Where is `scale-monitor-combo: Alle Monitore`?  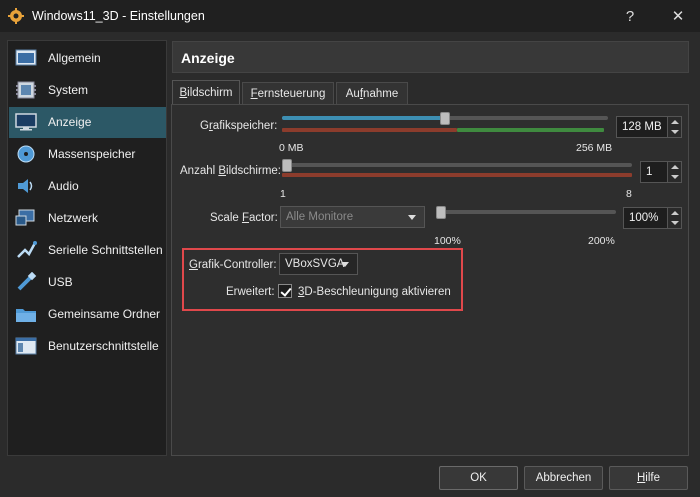 scale-monitor-combo: Alle Monitore is located at coordinates (352, 217).